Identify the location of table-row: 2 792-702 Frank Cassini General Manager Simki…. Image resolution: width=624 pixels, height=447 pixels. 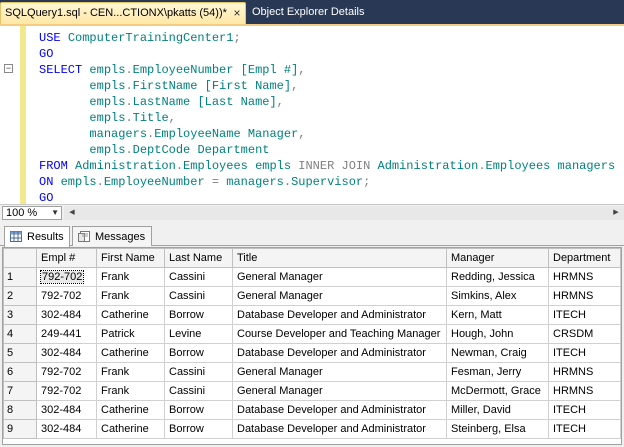
(312, 296).